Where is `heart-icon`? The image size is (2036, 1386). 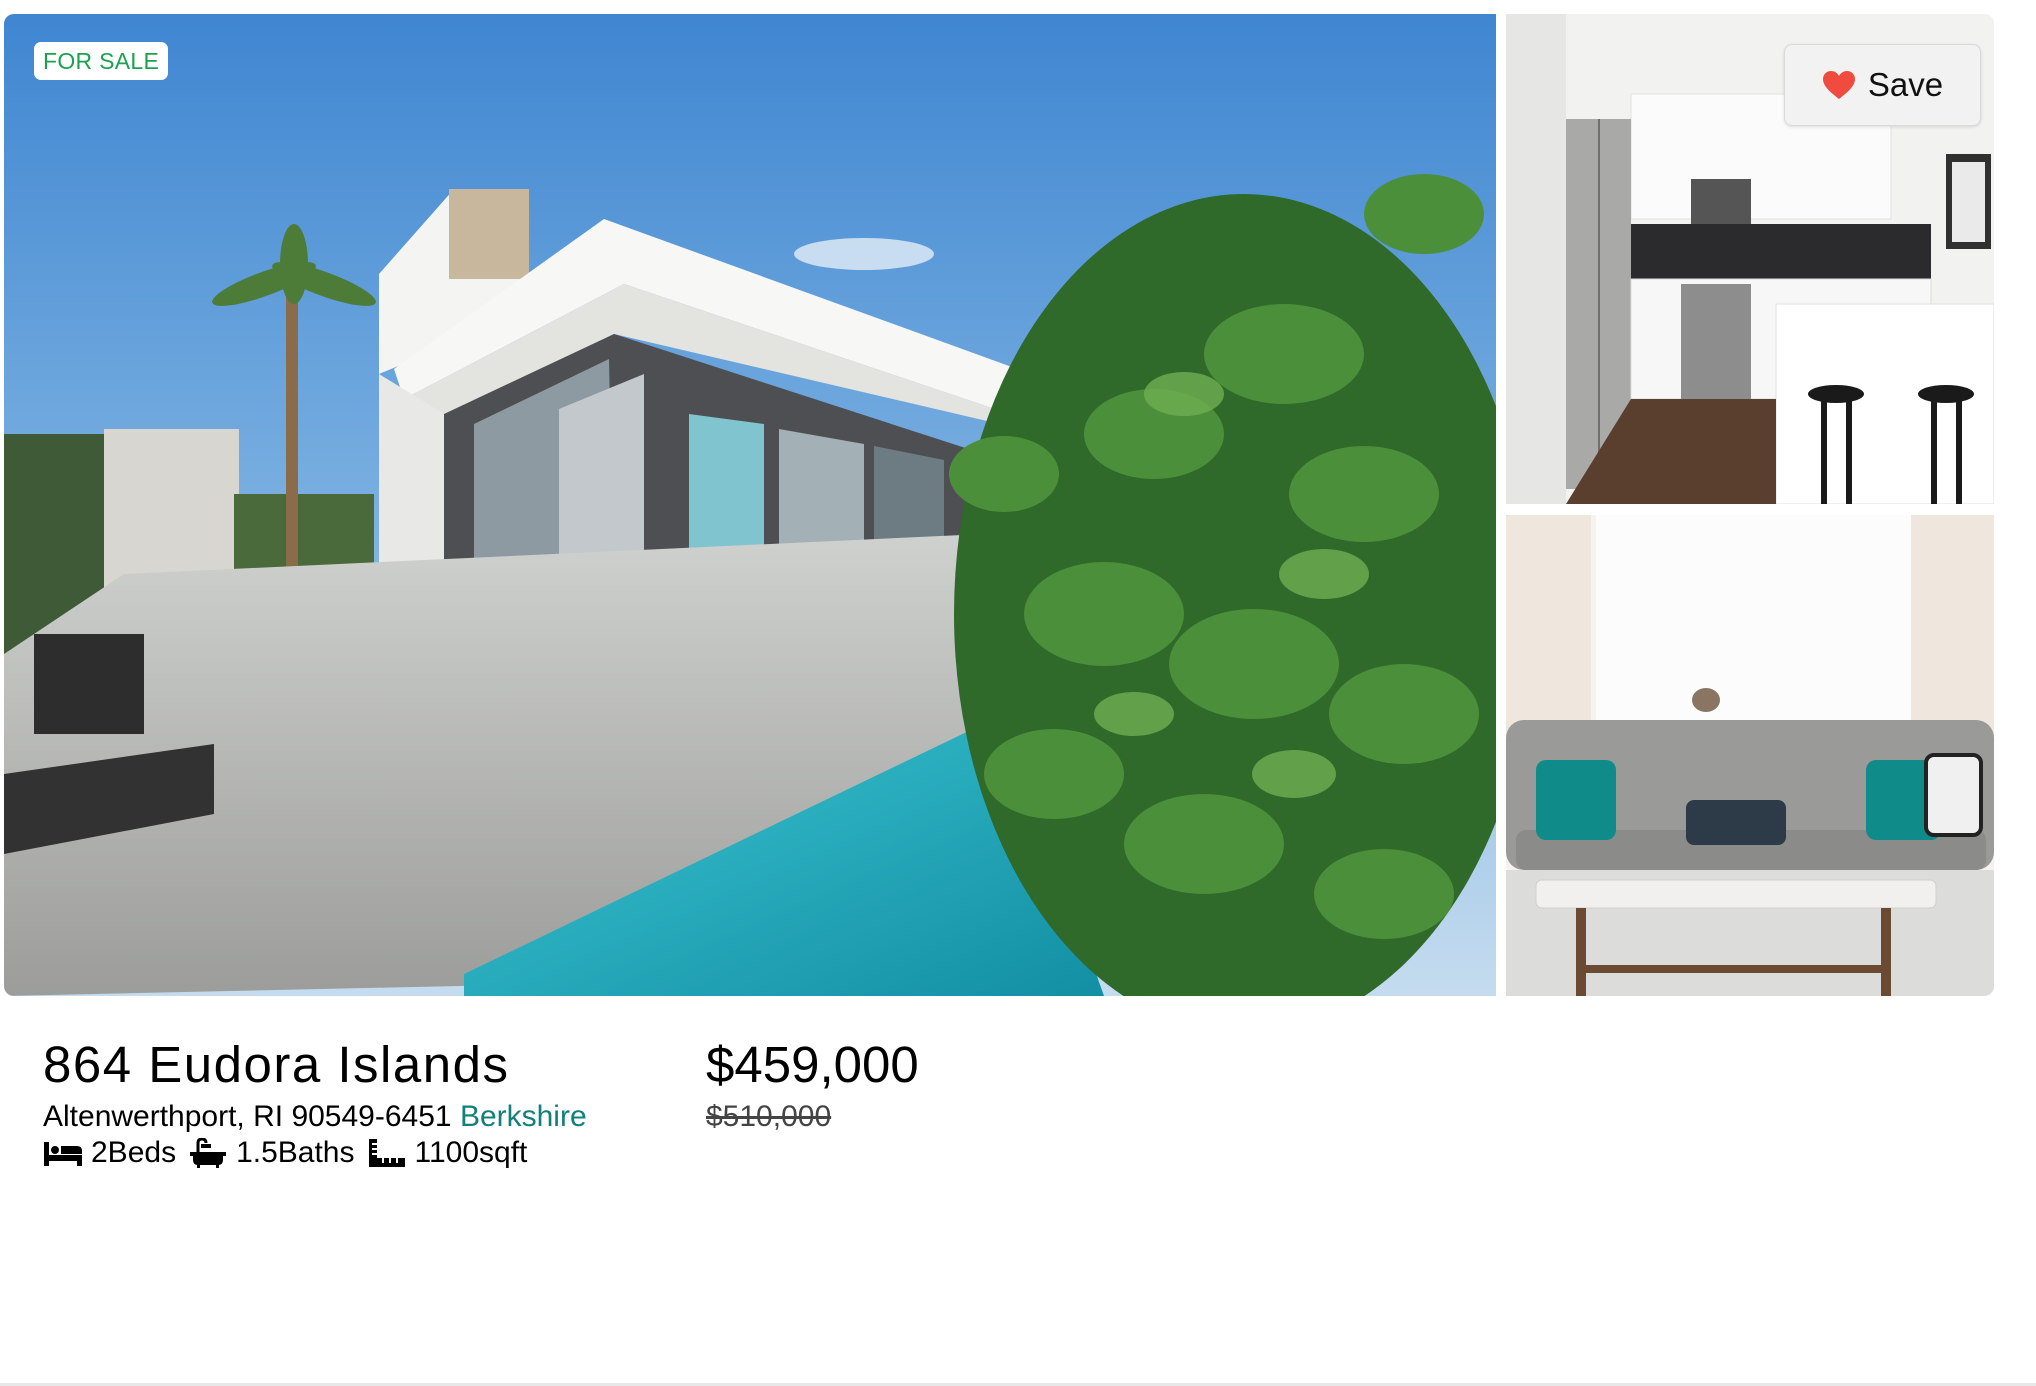
heart-icon is located at coordinates (1838, 85).